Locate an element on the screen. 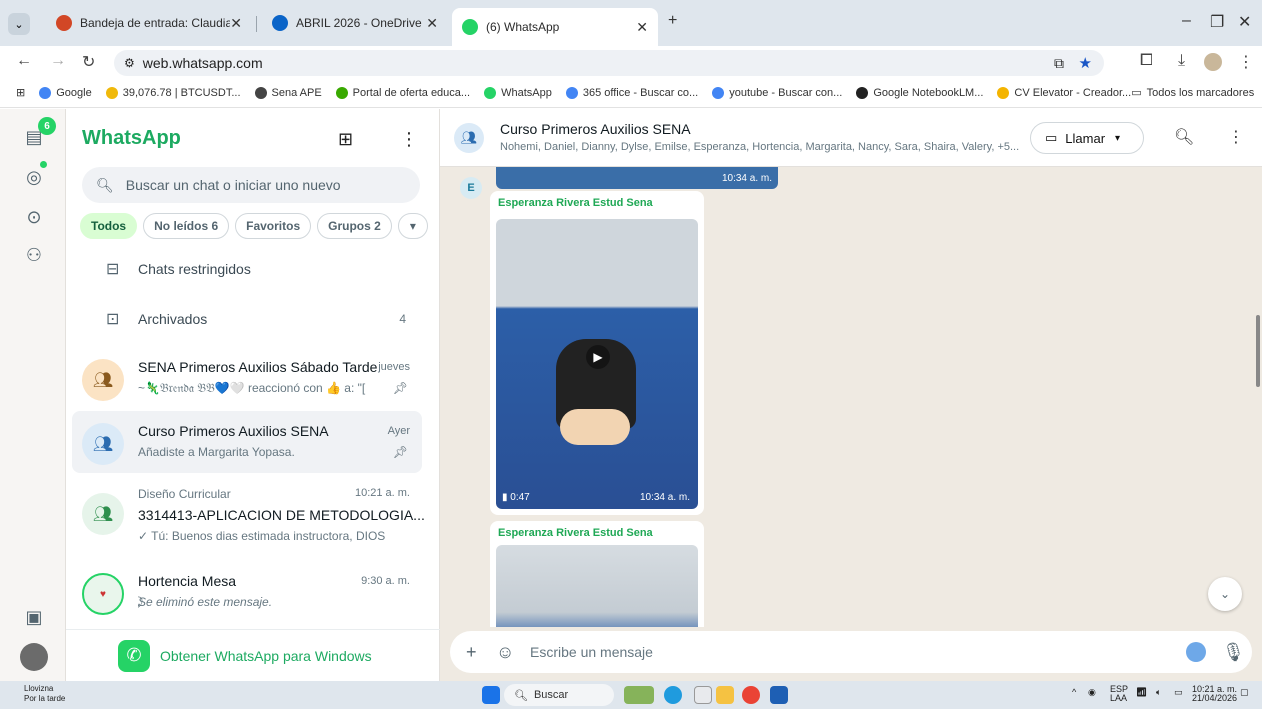  battery-icon: ▭ is located at coordinates (1178, 692).